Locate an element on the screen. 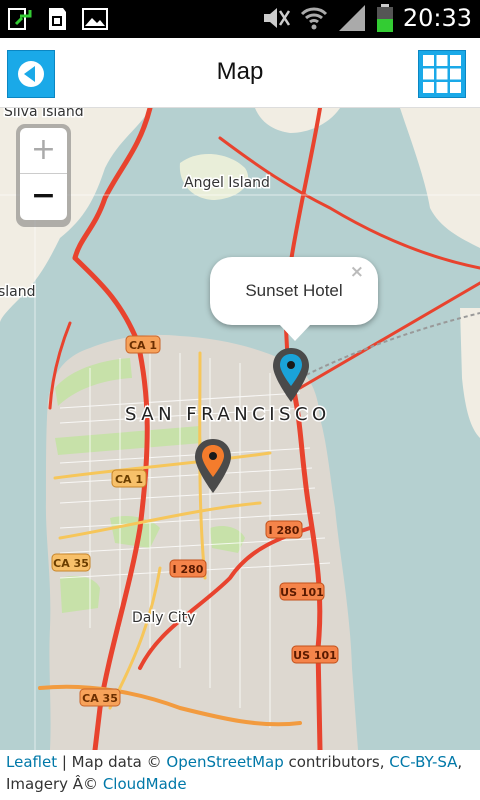  download-notification-icon is located at coordinates (20, 19).